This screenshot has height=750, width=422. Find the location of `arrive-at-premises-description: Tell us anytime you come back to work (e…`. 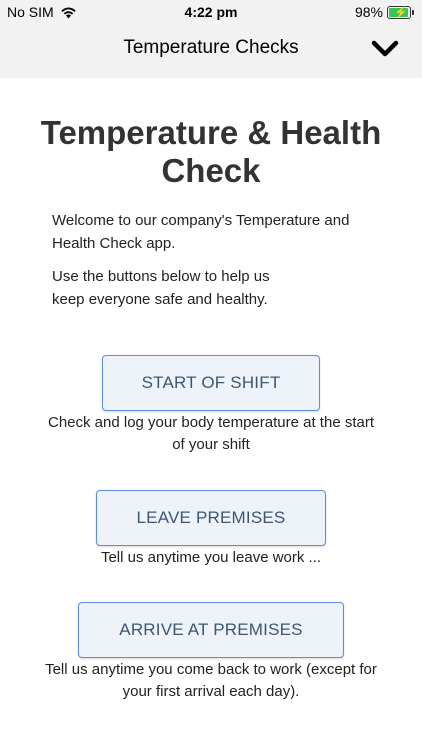

arrive-at-premises-description: Tell us anytime you come back to work (e… is located at coordinates (211, 680).